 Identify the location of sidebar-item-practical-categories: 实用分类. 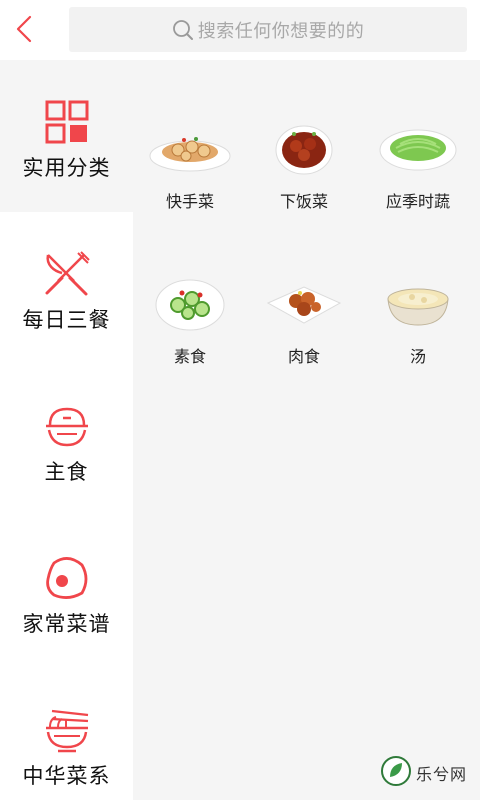
(66, 136).